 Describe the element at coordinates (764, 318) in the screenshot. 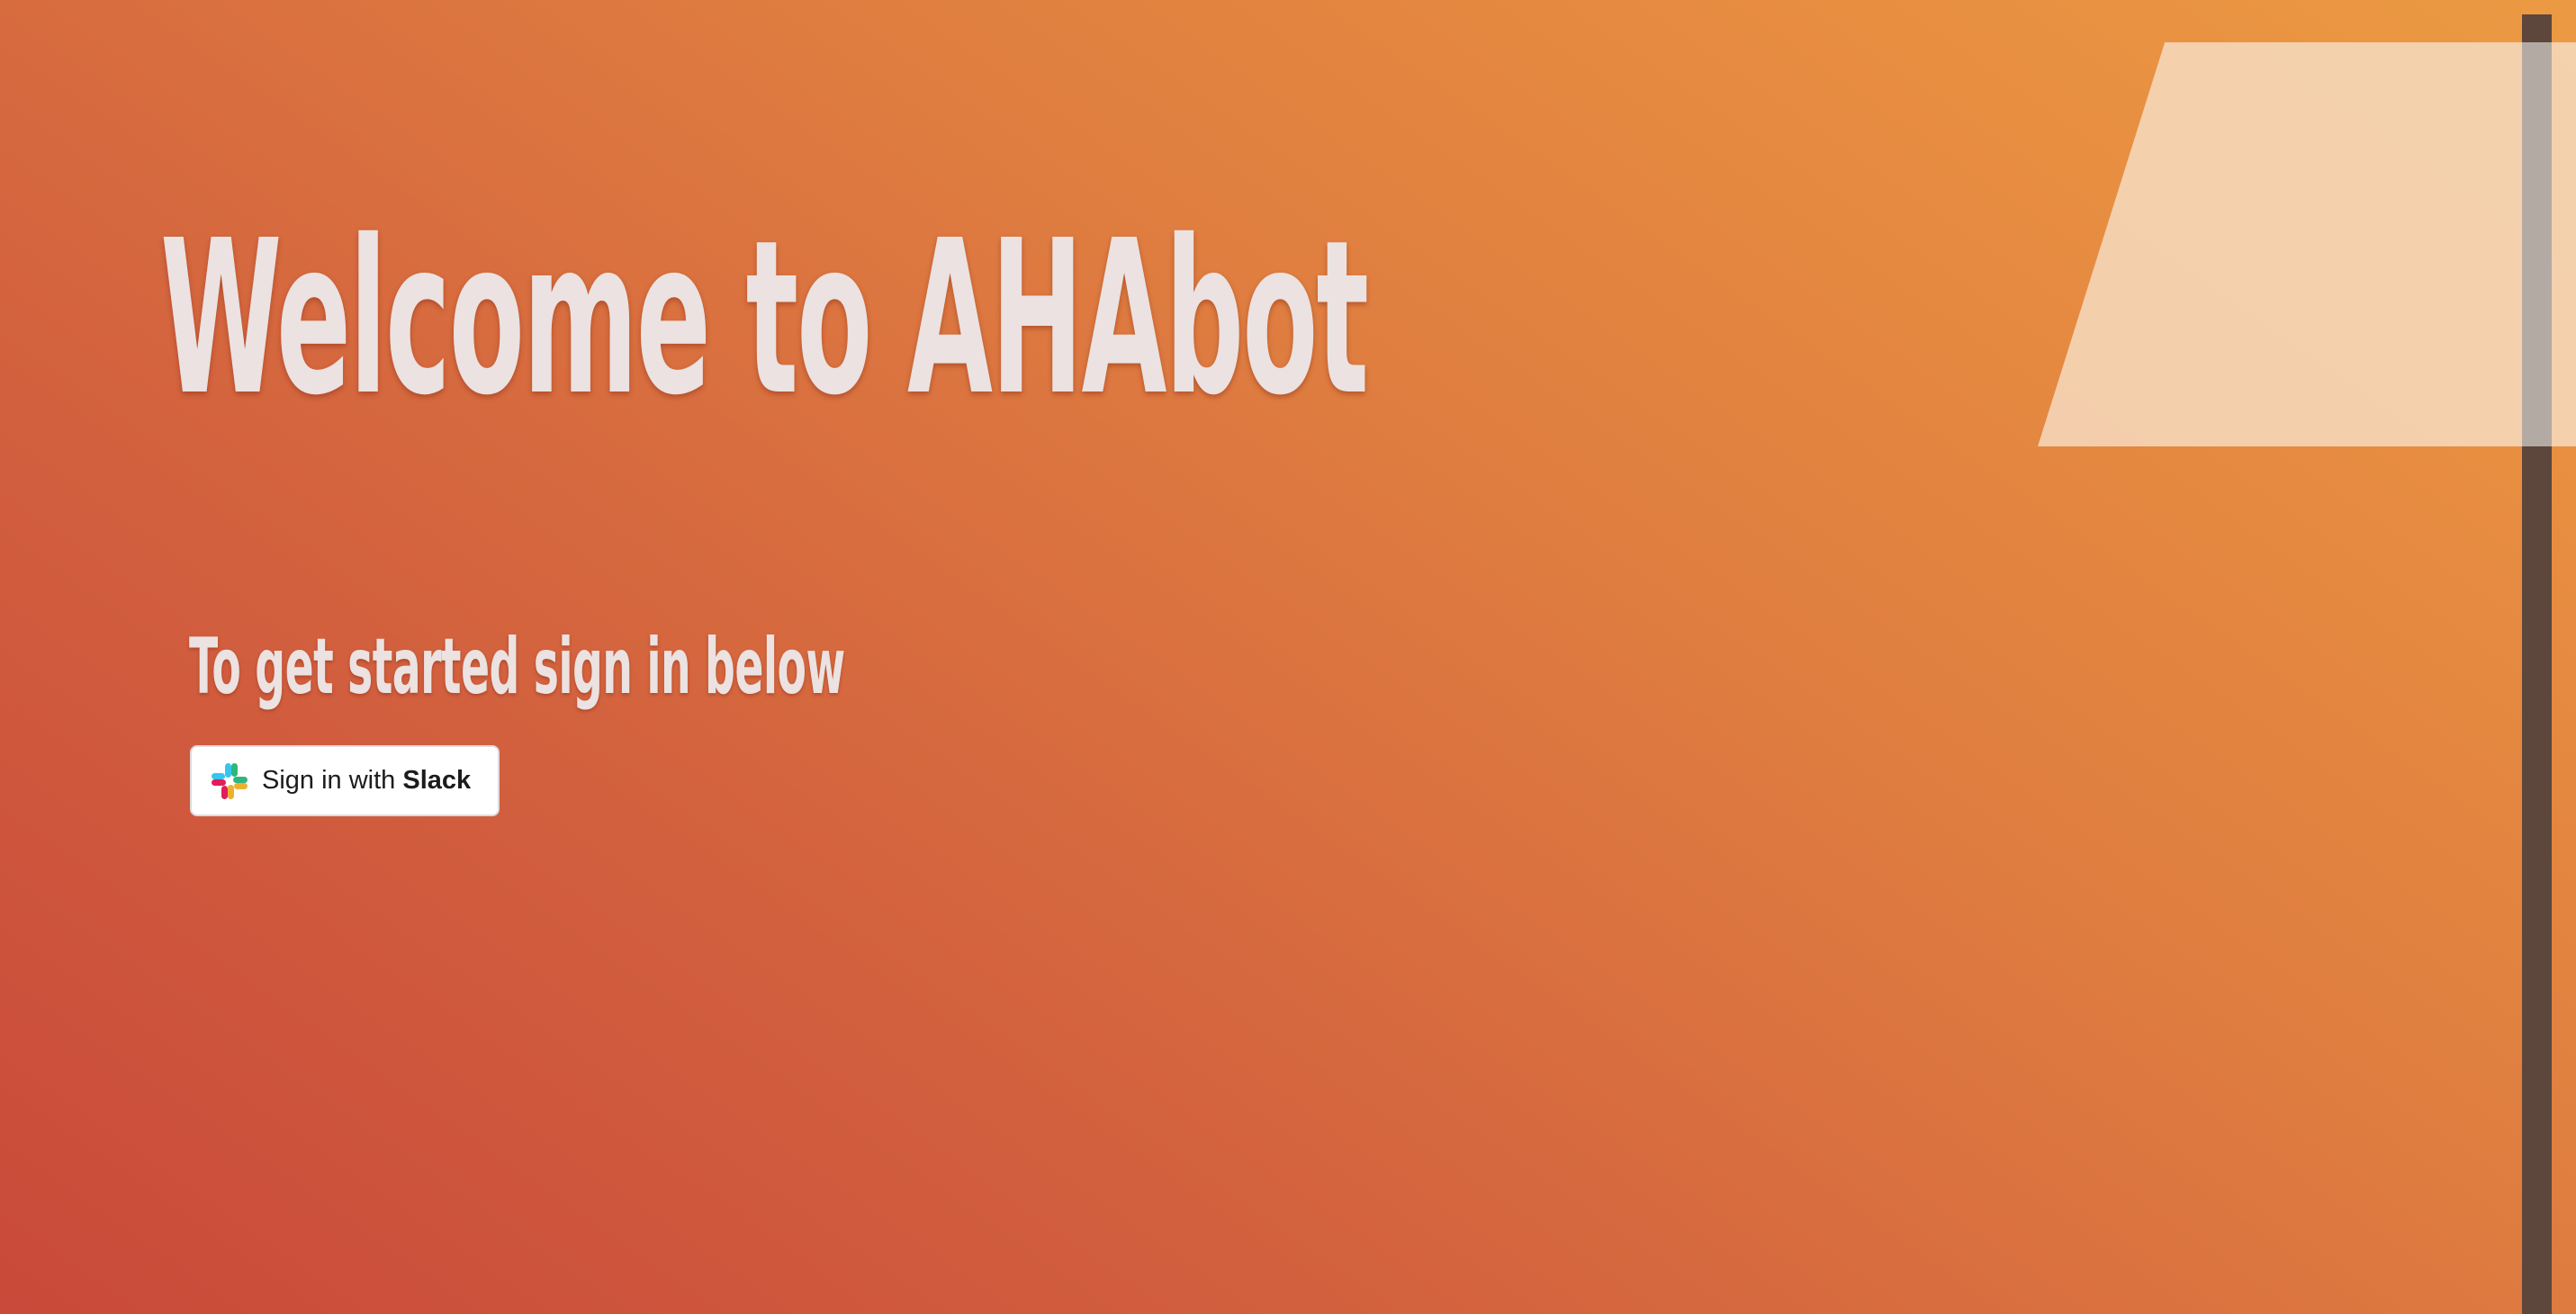

I see `page-title: Welcome to AHAbot` at that location.